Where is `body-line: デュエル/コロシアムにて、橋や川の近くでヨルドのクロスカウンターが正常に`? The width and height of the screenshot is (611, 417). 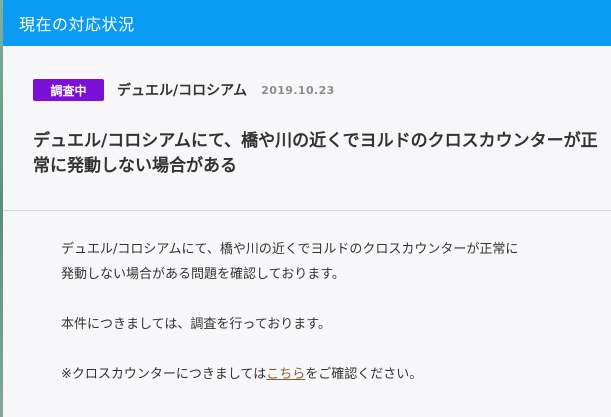 body-line: デュエル/コロシアムにて、橋や川の近くでヨルドのクロスカウンターが正常に is located at coordinates (290, 249).